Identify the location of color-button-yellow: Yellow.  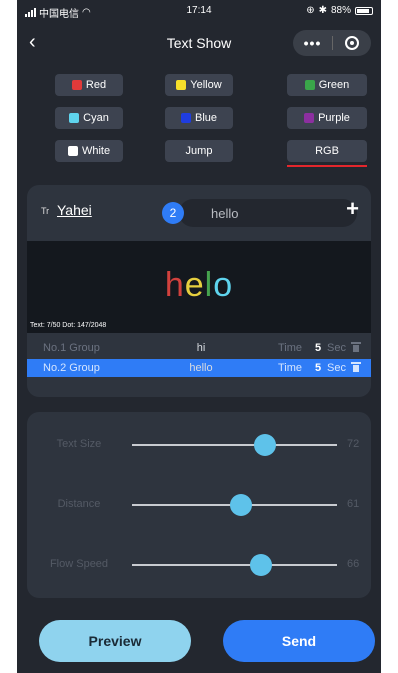
(199, 85).